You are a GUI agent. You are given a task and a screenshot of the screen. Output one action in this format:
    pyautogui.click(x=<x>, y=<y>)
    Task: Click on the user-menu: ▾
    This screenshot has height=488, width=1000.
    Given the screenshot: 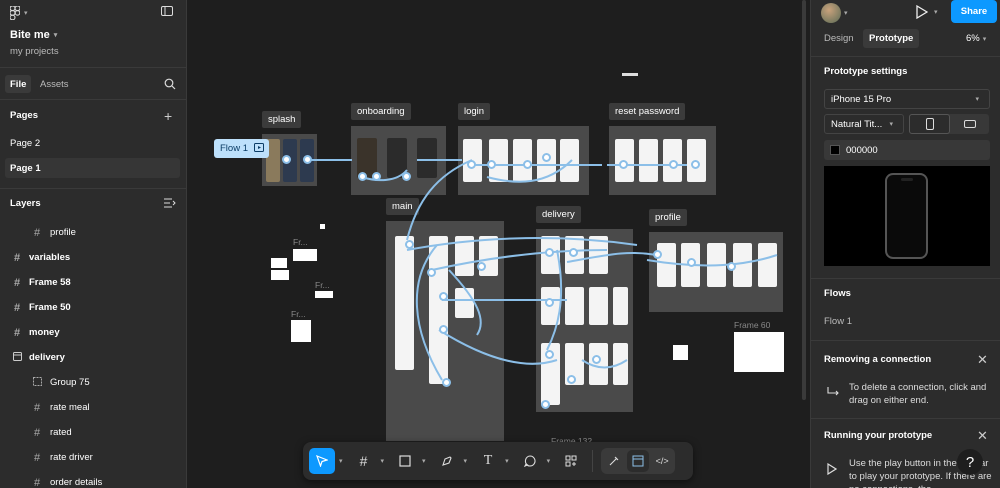 What is the action you would take?
    pyautogui.click(x=836, y=13)
    